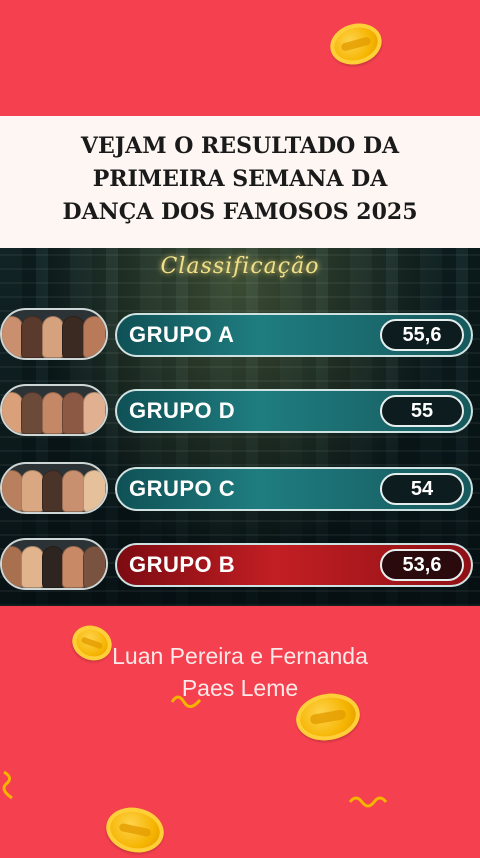  What do you see at coordinates (294, 489) in the screenshot?
I see `group-score-bar: GRUPO C 54` at bounding box center [294, 489].